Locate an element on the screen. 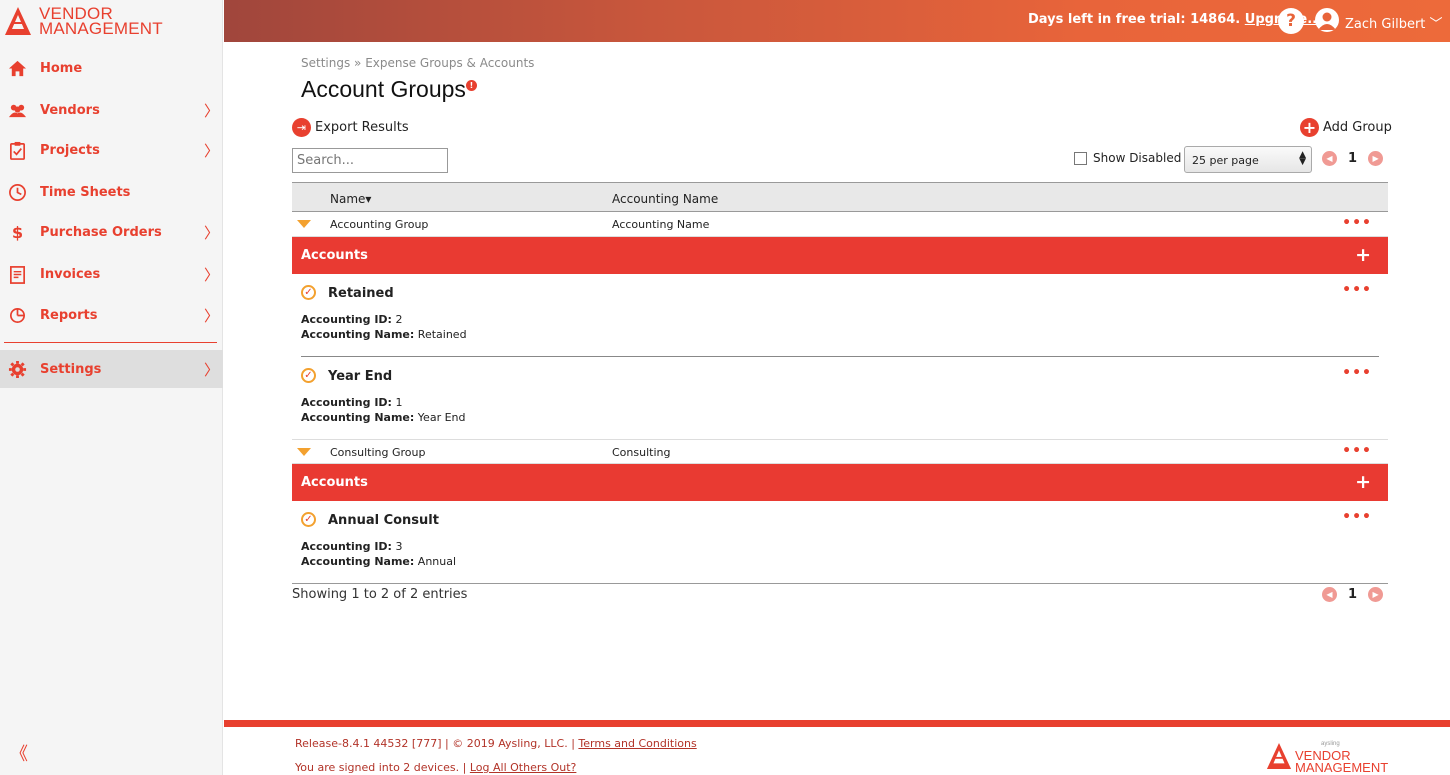 This screenshot has width=1450, height=775. account-name-line: Accounting Name: Annual is located at coordinates (378, 561).